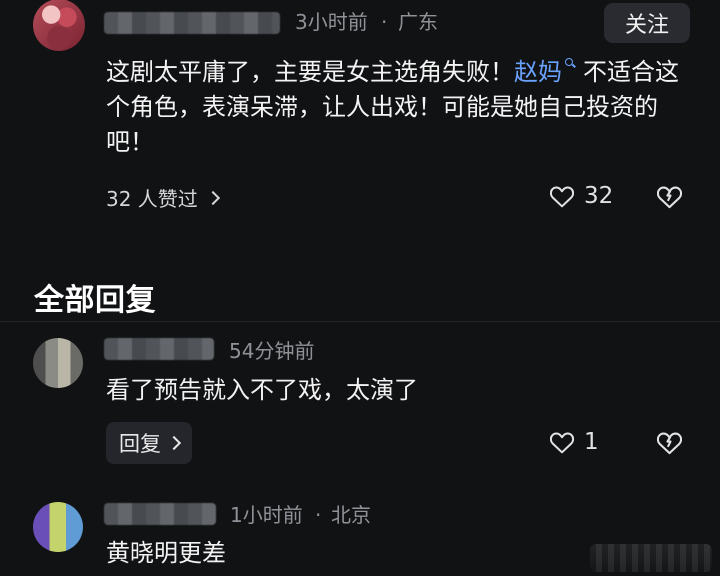 This screenshot has height=576, width=720. What do you see at coordinates (152, 199) in the screenshot?
I see `likes-summary-text: 32 人赞过` at bounding box center [152, 199].